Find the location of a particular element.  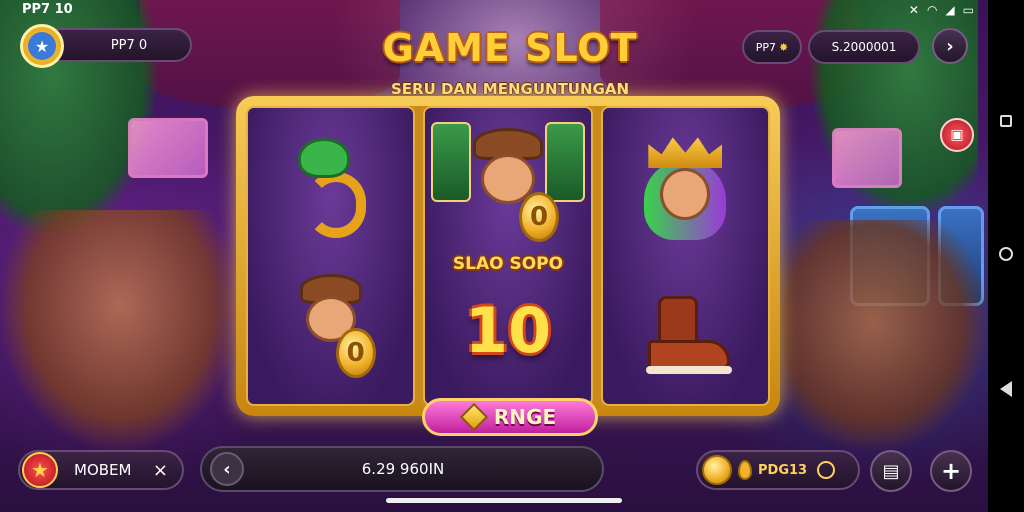

reel-caption: SLAO SOPO is located at coordinates (508, 264).